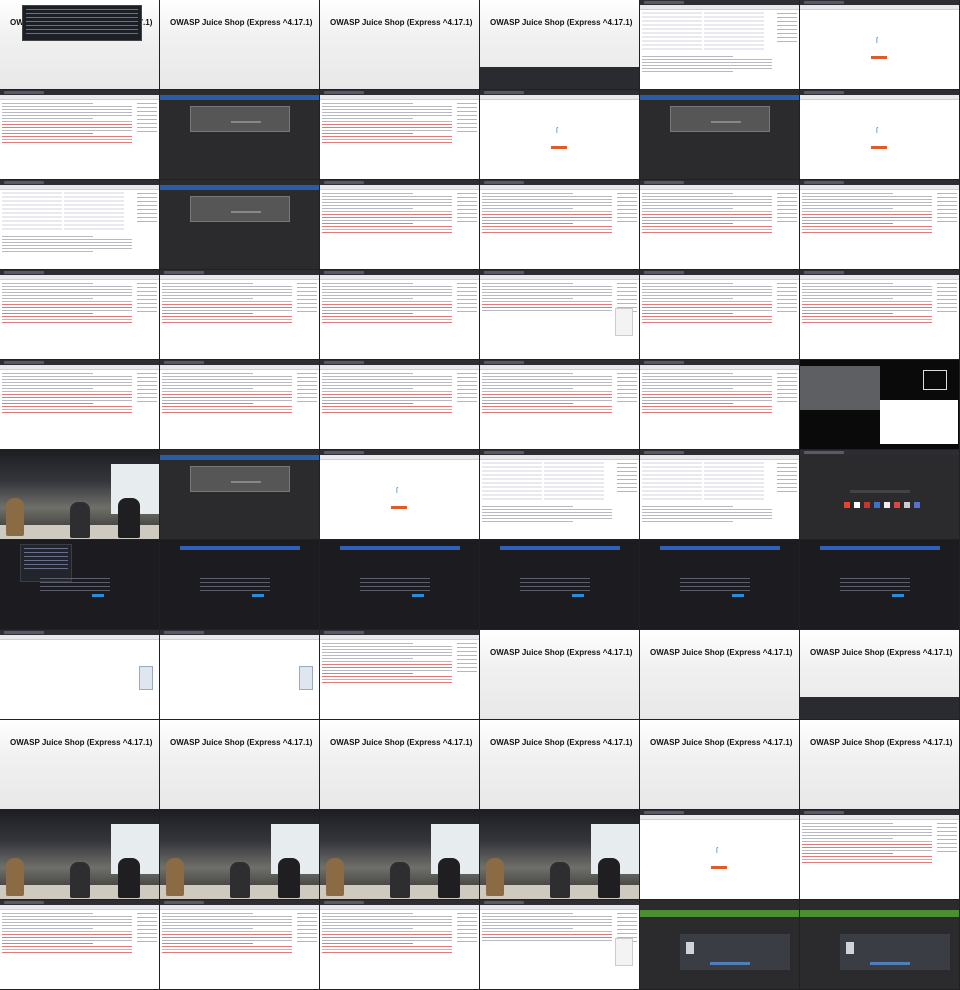 The image size is (960, 990). Describe the element at coordinates (79, 44) in the screenshot. I see `thumbnail-terminal: OWASP Juice Shop (Express ^4.17.1)` at that location.